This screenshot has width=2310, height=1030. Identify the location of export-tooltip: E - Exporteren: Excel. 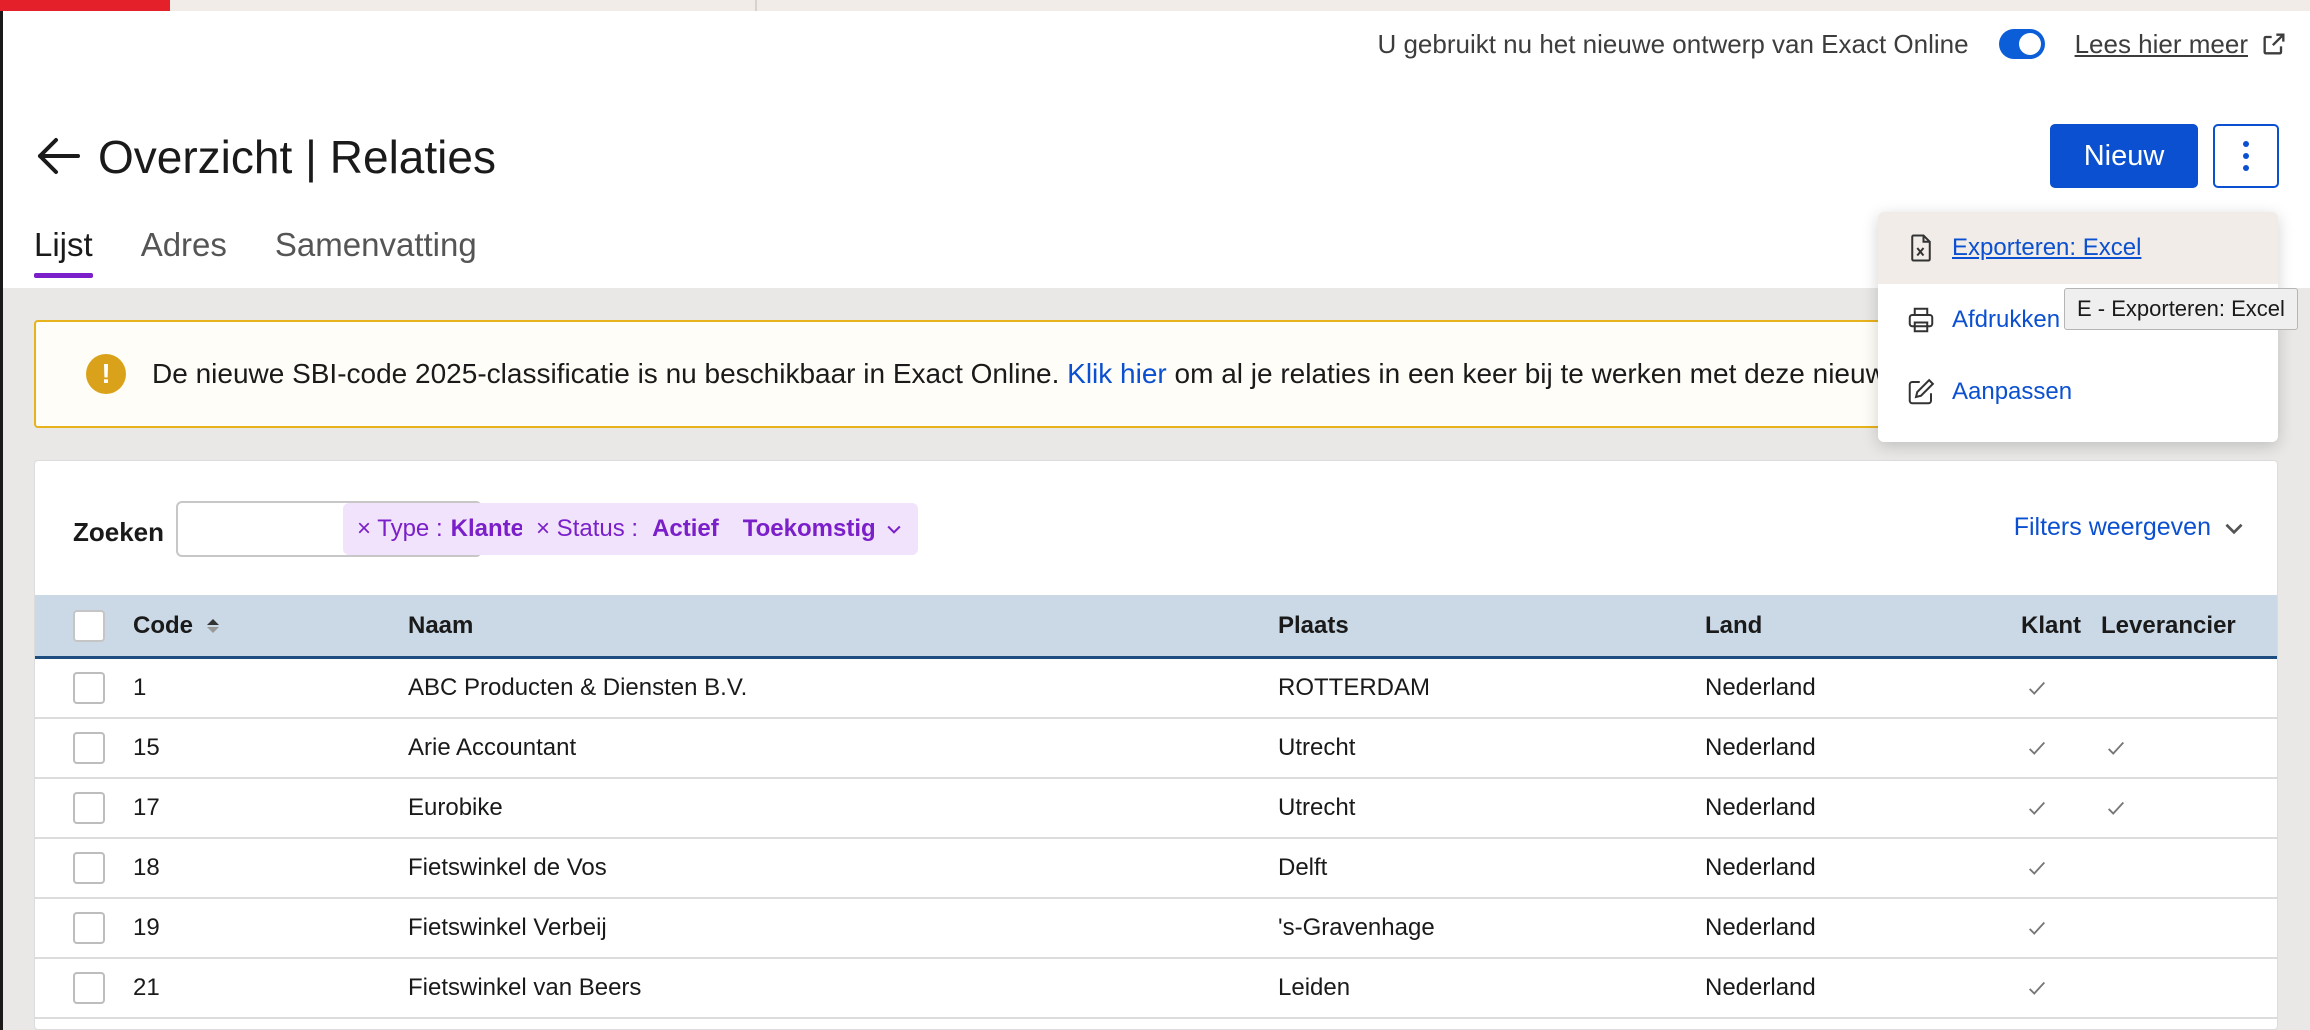
(2181, 309).